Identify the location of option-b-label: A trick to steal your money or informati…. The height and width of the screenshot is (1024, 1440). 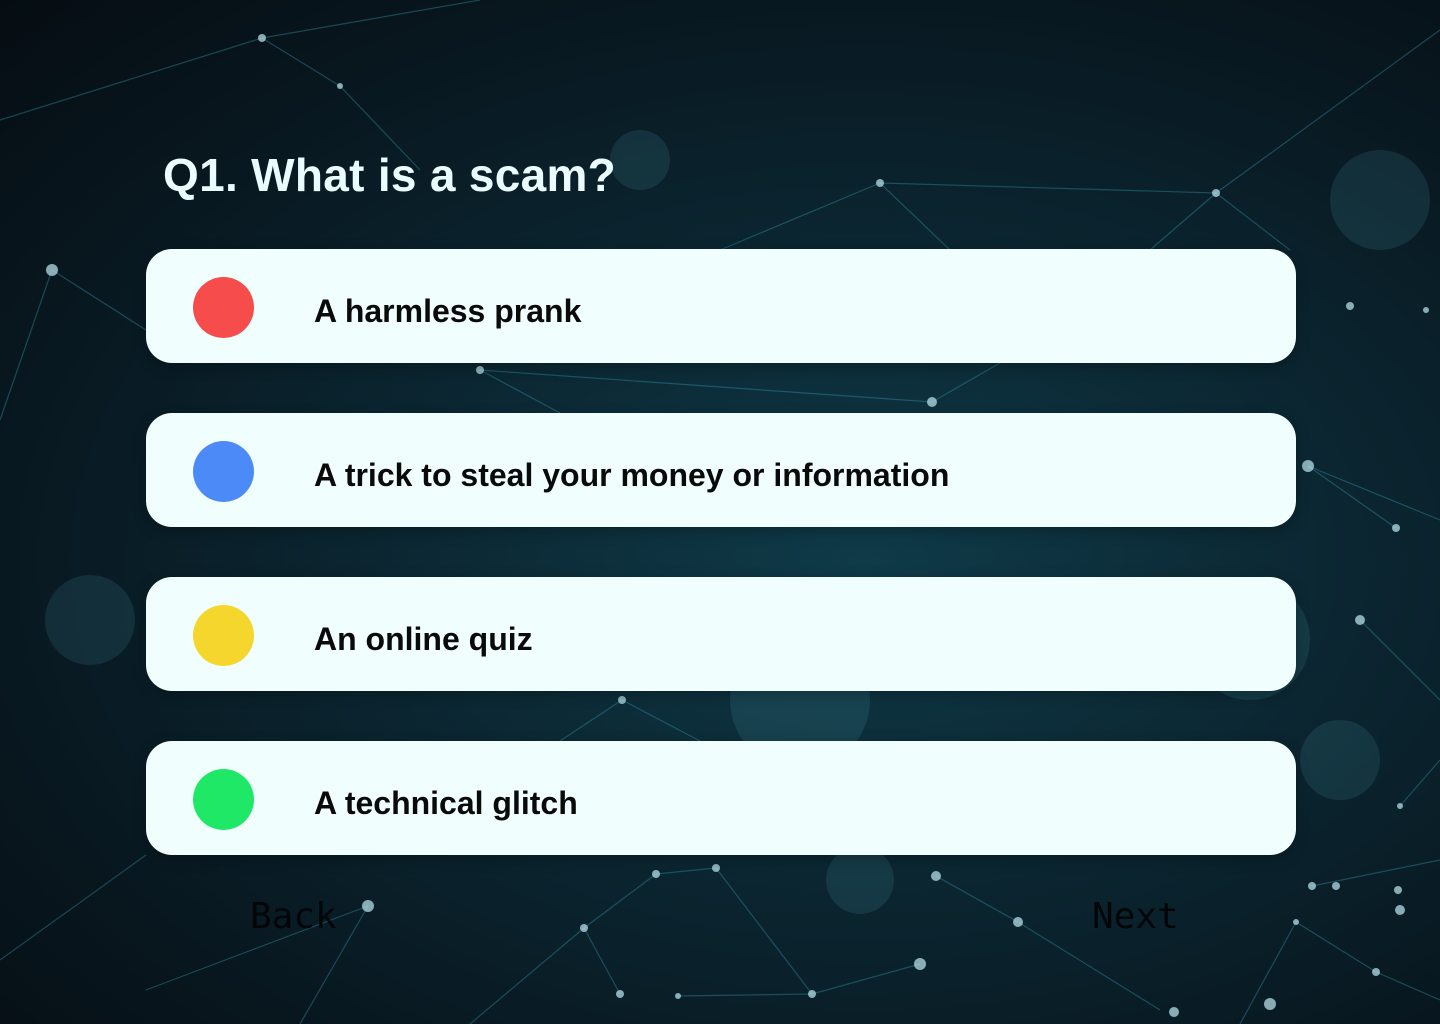
(632, 475).